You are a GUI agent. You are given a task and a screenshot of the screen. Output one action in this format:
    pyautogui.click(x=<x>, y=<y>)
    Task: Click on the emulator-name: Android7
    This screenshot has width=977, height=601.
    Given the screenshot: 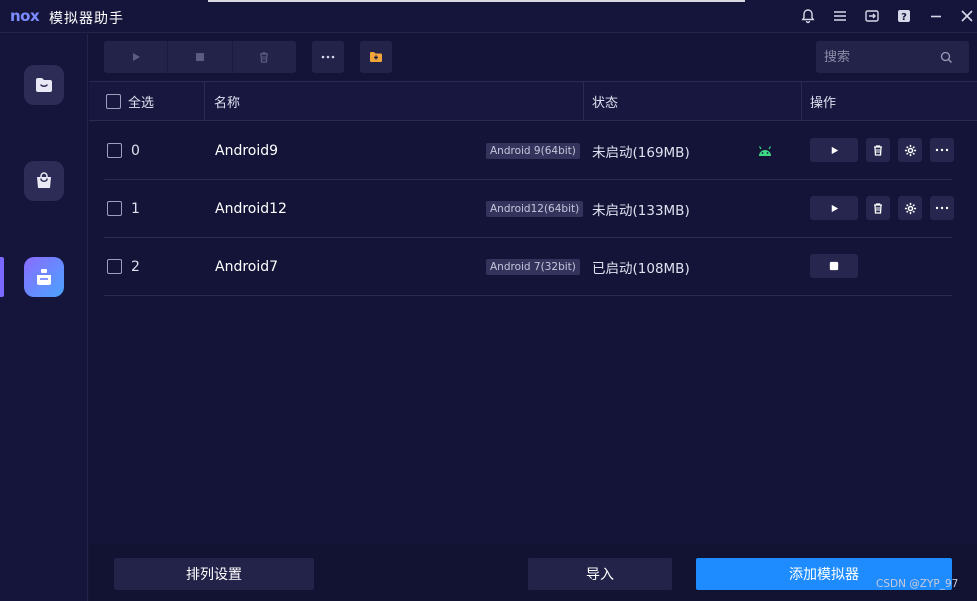 What is the action you would take?
    pyautogui.click(x=247, y=266)
    